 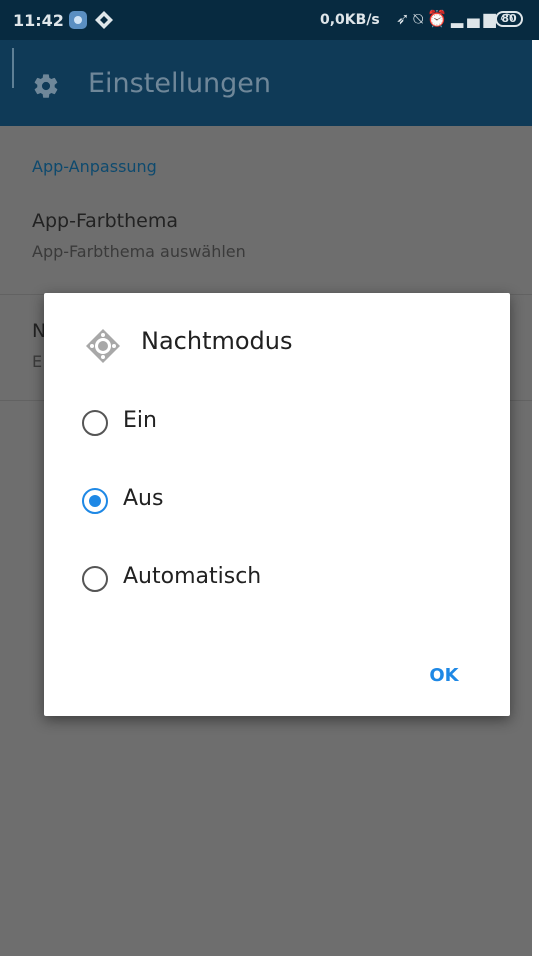 I want to click on setting-item-title: App-Farbthema, so click(x=105, y=221).